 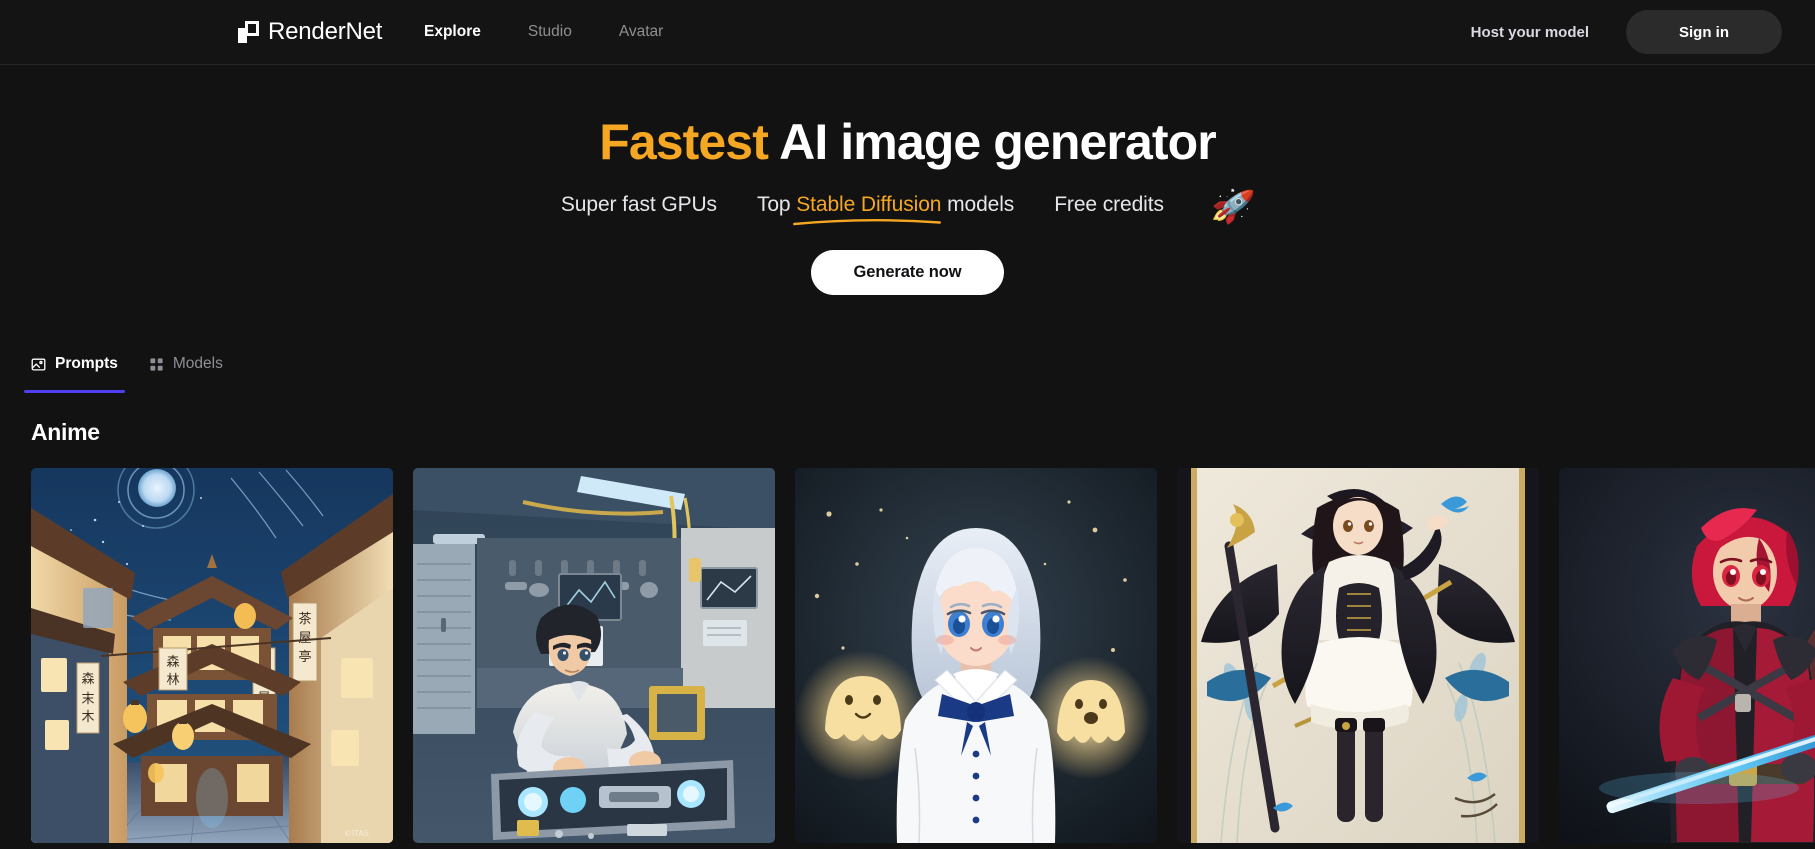 I want to click on tab-models-label: Models, so click(x=197, y=363).